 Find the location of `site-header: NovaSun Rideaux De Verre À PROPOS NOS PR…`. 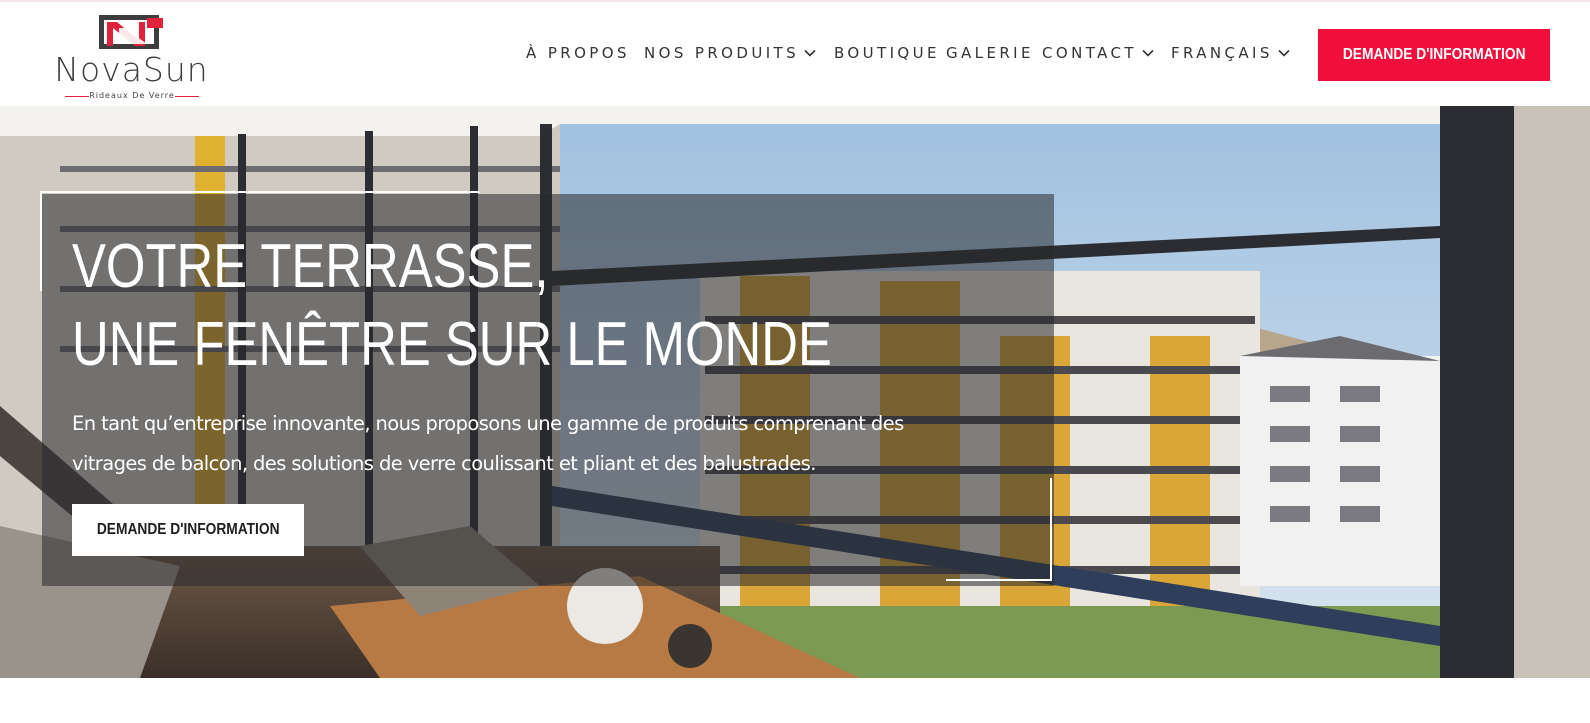

site-header: NovaSun Rideaux De Verre À PROPOS NOS PR… is located at coordinates (795, 54).